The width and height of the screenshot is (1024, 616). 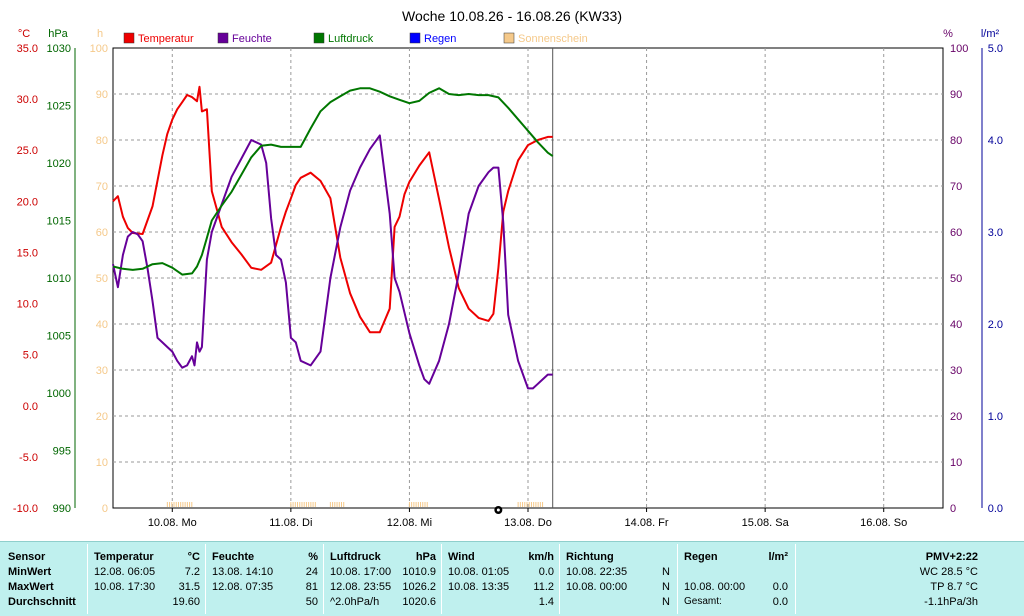 What do you see at coordinates (62, 452) in the screenshot?
I see `axis-tick-press: 995` at bounding box center [62, 452].